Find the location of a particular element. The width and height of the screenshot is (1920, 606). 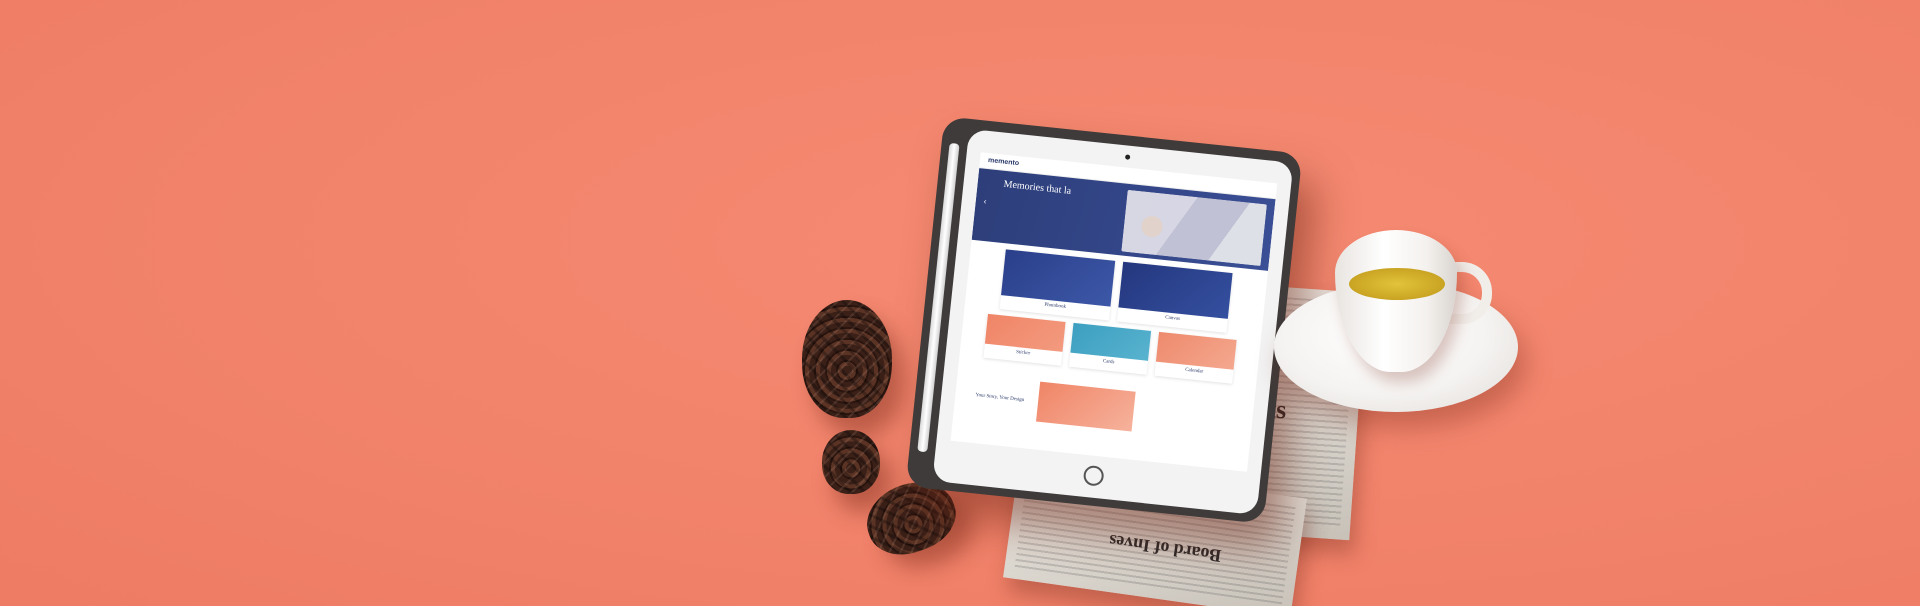

site-logo: memento is located at coordinates (1004, 162).